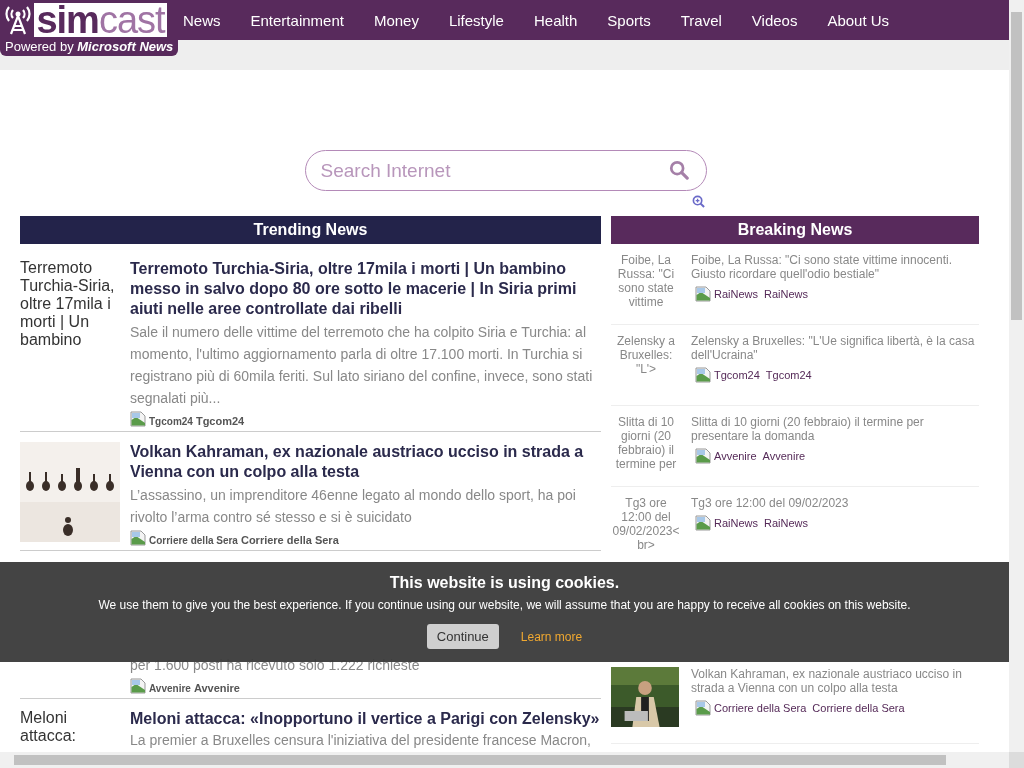  What do you see at coordinates (462, 636) in the screenshot?
I see `continue-button: Continue` at bounding box center [462, 636].